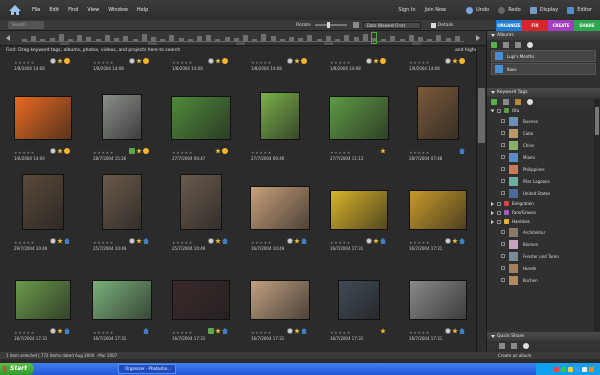 This screenshot has width=600, height=375. I want to click on menu-help: Help, so click(142, 10).